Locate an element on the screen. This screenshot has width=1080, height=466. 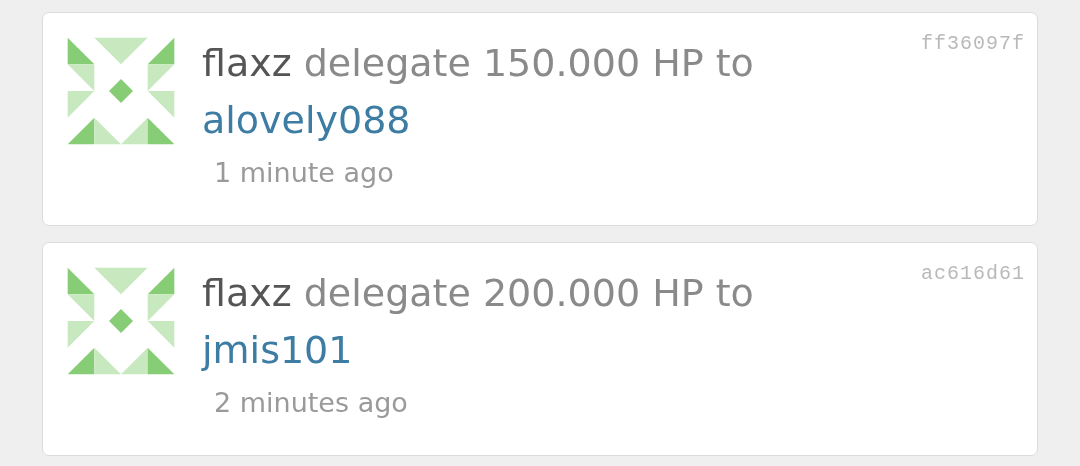
transaction-hash: ff36097f is located at coordinates (973, 44).